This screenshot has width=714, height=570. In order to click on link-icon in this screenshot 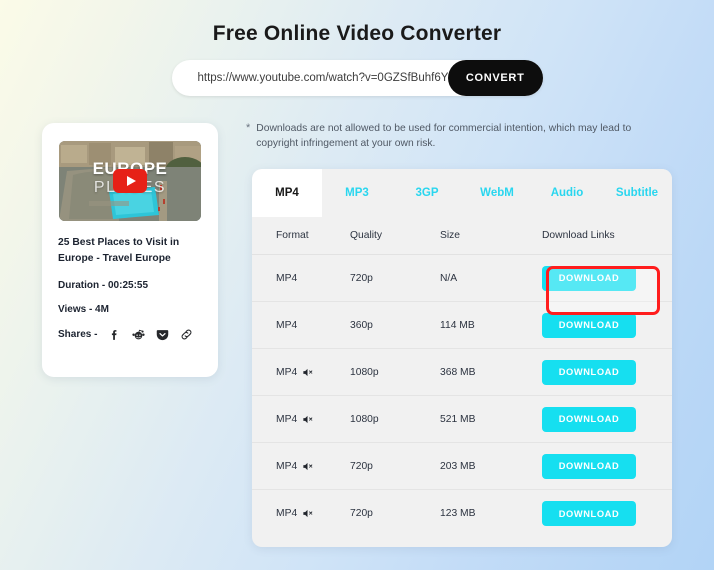, I will do `click(186, 334)`.